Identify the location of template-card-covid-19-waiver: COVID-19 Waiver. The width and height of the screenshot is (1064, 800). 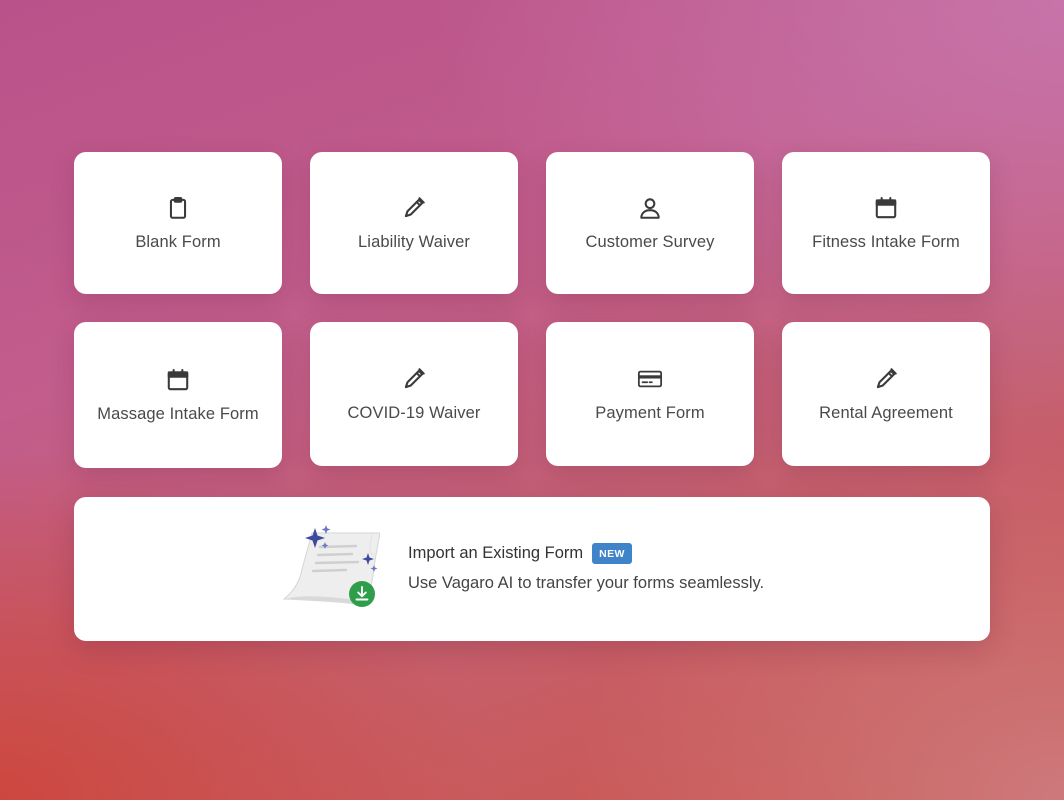
(414, 394).